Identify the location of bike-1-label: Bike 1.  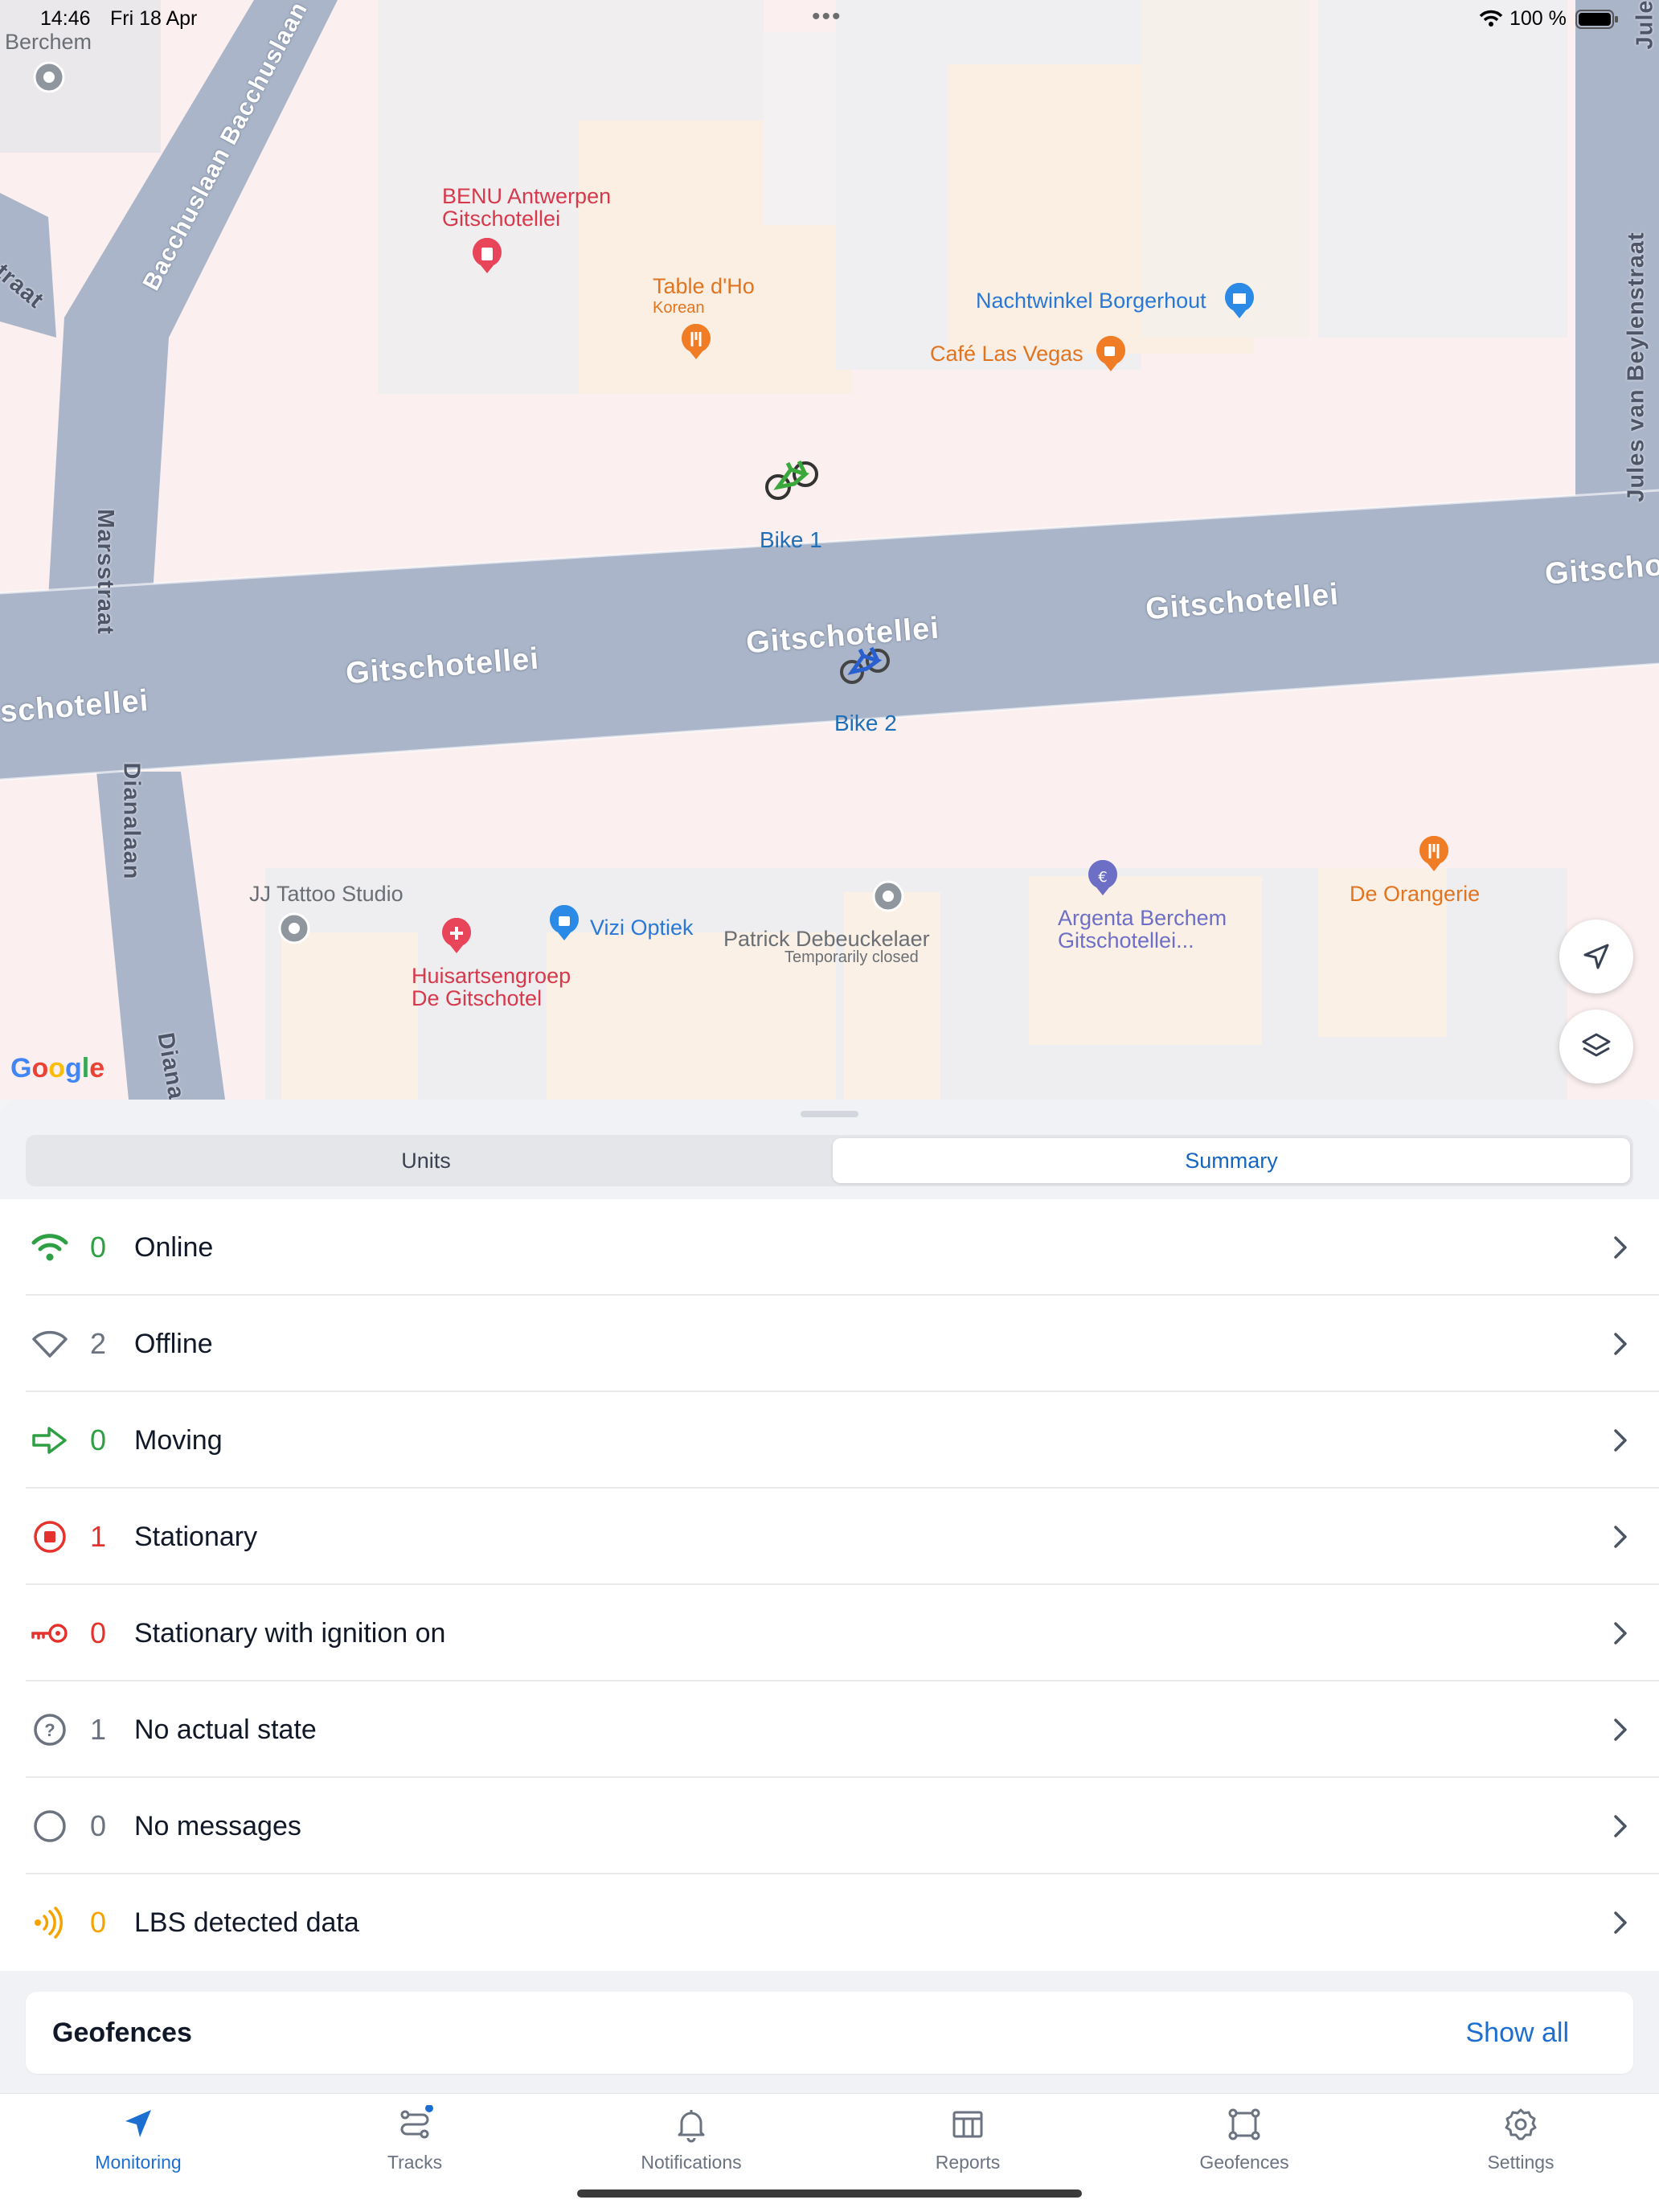
(791, 540).